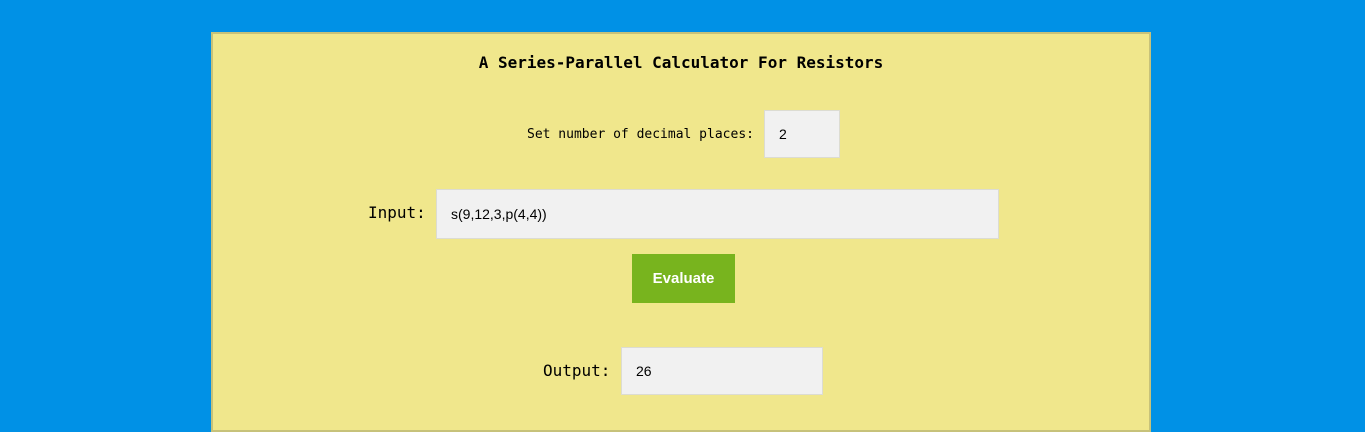 This screenshot has width=1365, height=432. Describe the element at coordinates (717, 214) in the screenshot. I see `expression-input` at that location.